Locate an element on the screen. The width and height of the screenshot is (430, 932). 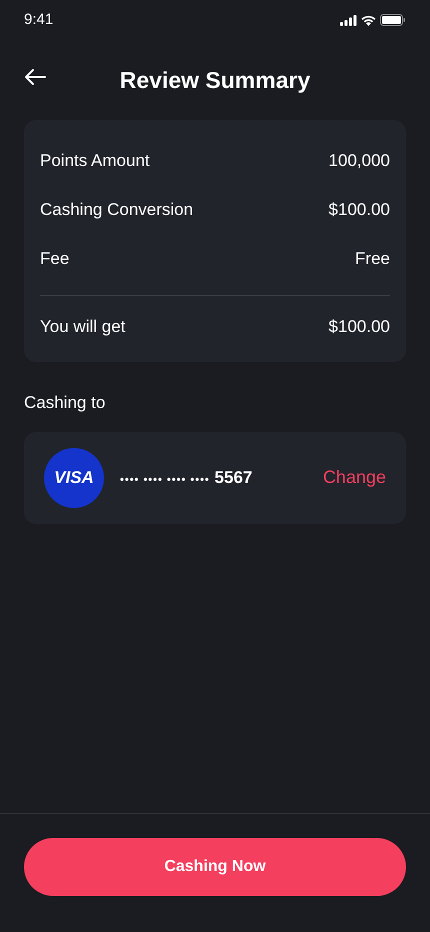
summary-value: 100,000 is located at coordinates (359, 161).